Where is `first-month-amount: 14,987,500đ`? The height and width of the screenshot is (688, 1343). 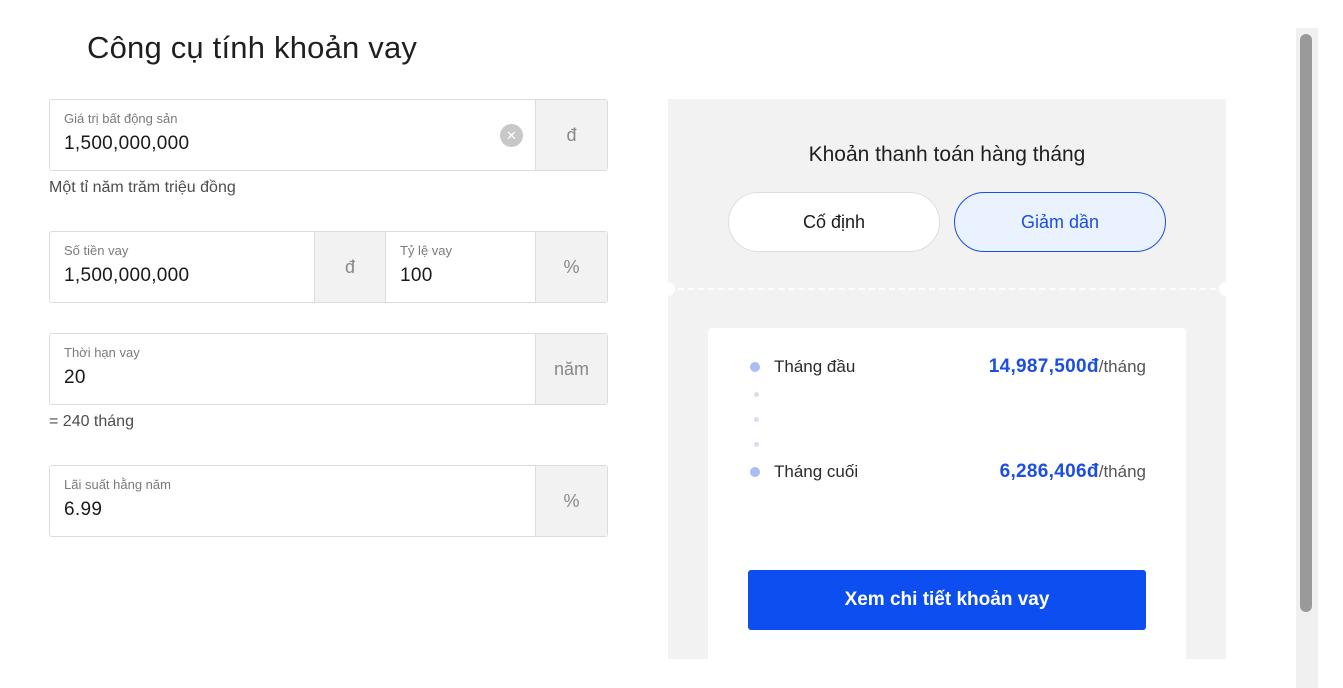
first-month-amount: 14,987,500đ is located at coordinates (1043, 366).